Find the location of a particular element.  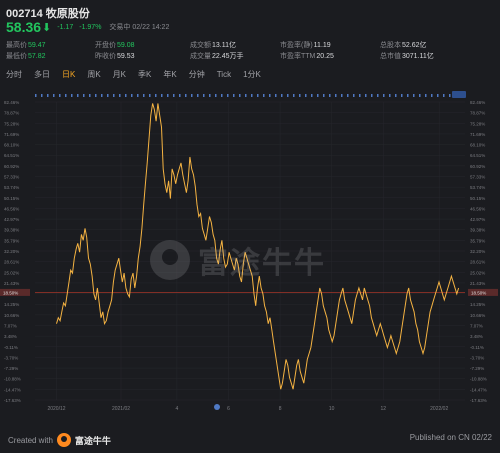

y-tick-label-left: 21.43% is located at coordinates (11, 283).